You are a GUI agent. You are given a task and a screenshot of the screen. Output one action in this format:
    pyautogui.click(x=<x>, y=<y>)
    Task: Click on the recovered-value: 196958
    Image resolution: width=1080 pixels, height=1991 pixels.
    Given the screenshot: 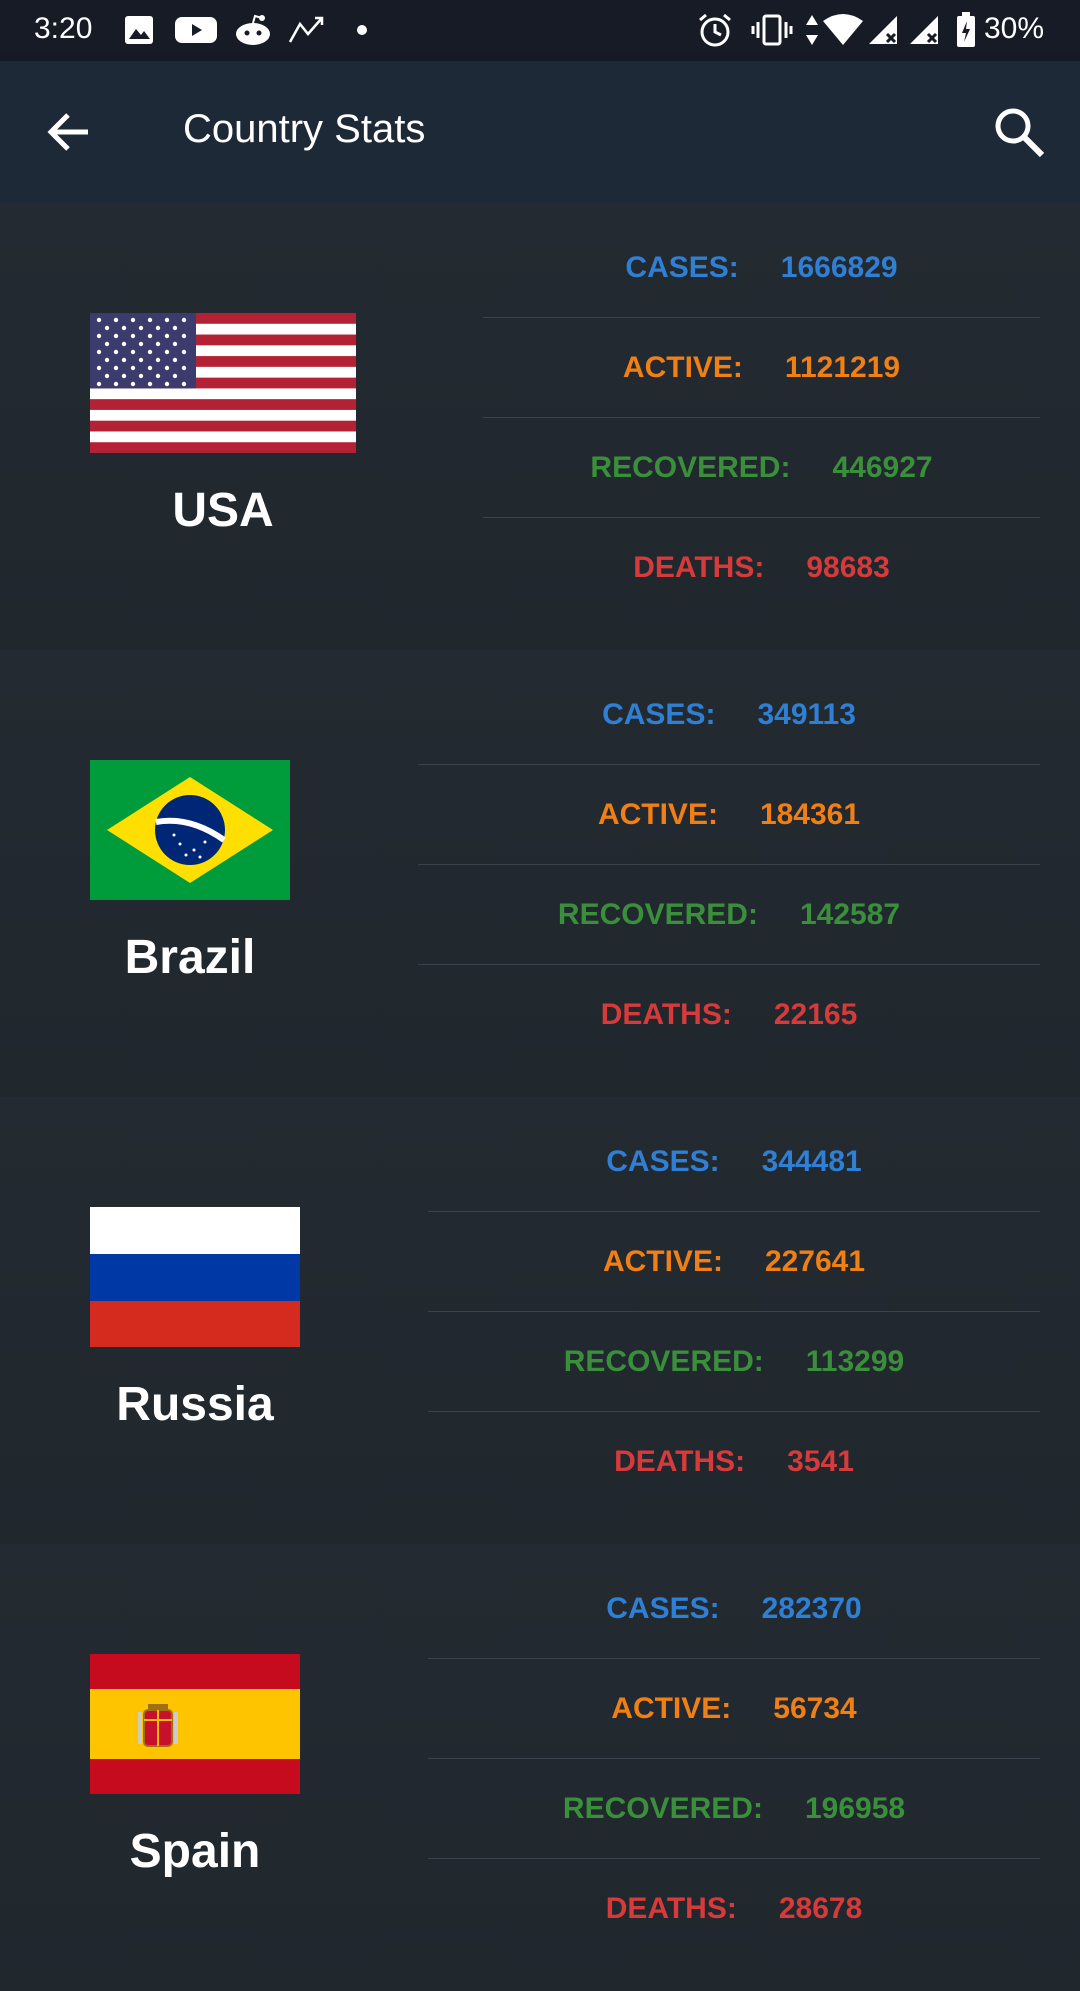 What is the action you would take?
    pyautogui.click(x=855, y=1808)
    